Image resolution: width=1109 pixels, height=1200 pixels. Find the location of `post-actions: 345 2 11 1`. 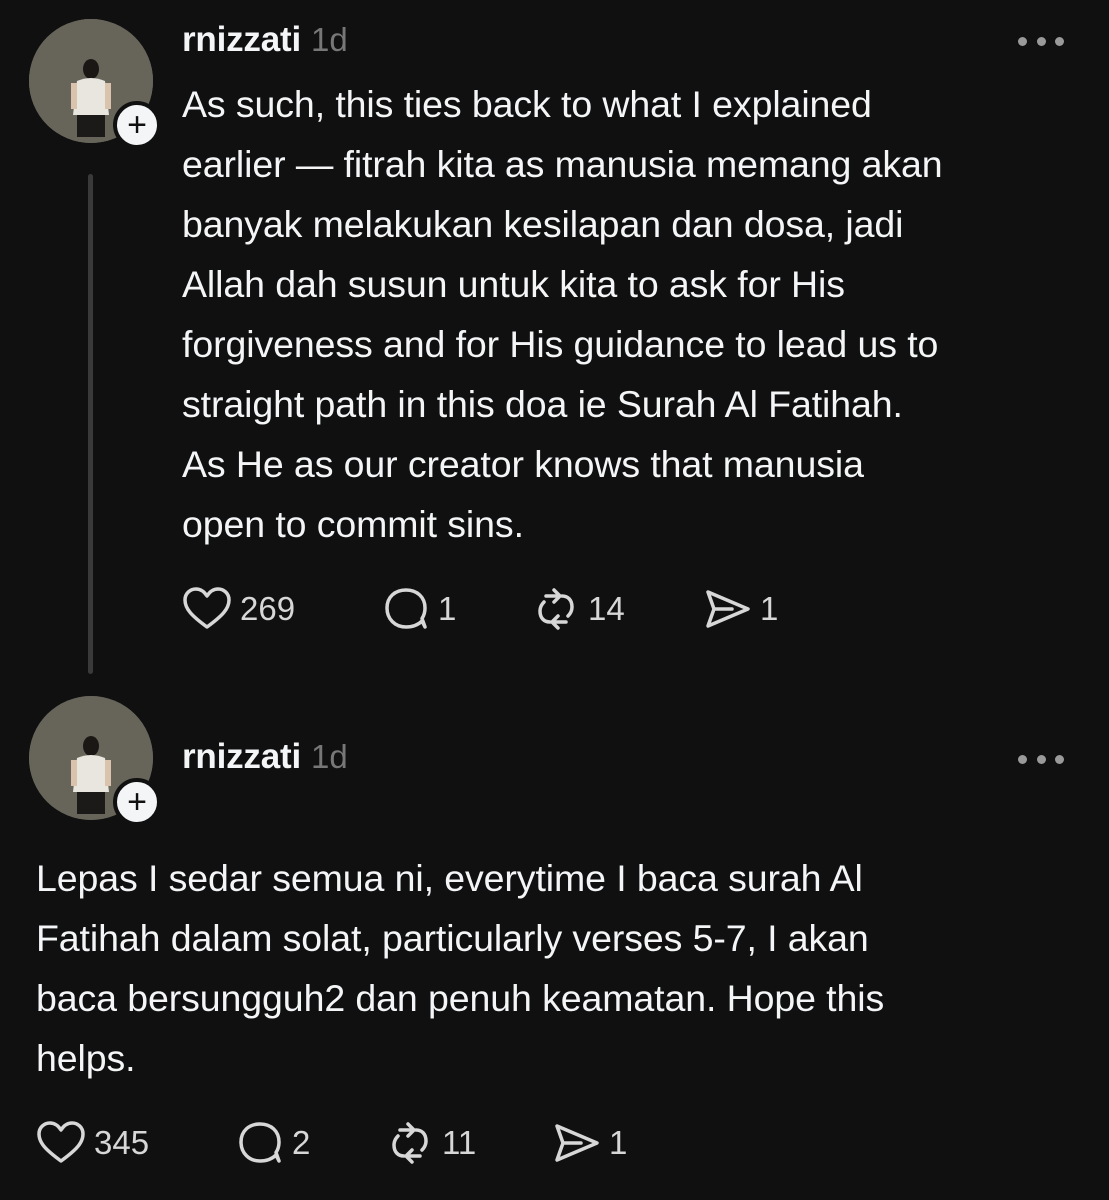

post-actions: 345 2 11 1 is located at coordinates (346, 1143).